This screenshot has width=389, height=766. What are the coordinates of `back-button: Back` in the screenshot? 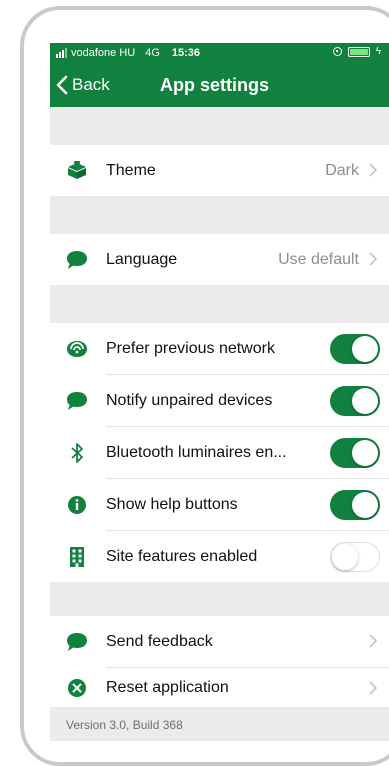 It's located at (83, 85).